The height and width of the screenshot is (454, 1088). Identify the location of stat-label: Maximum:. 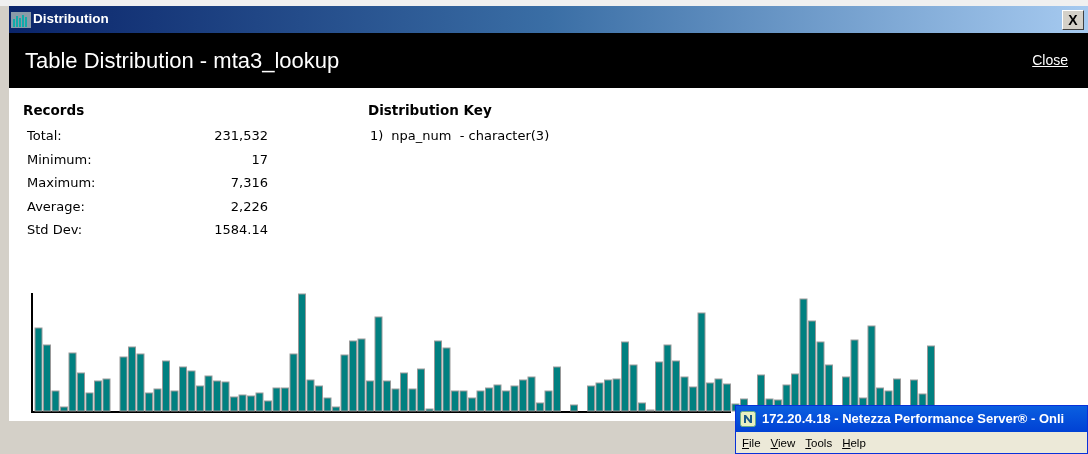
(61, 183).